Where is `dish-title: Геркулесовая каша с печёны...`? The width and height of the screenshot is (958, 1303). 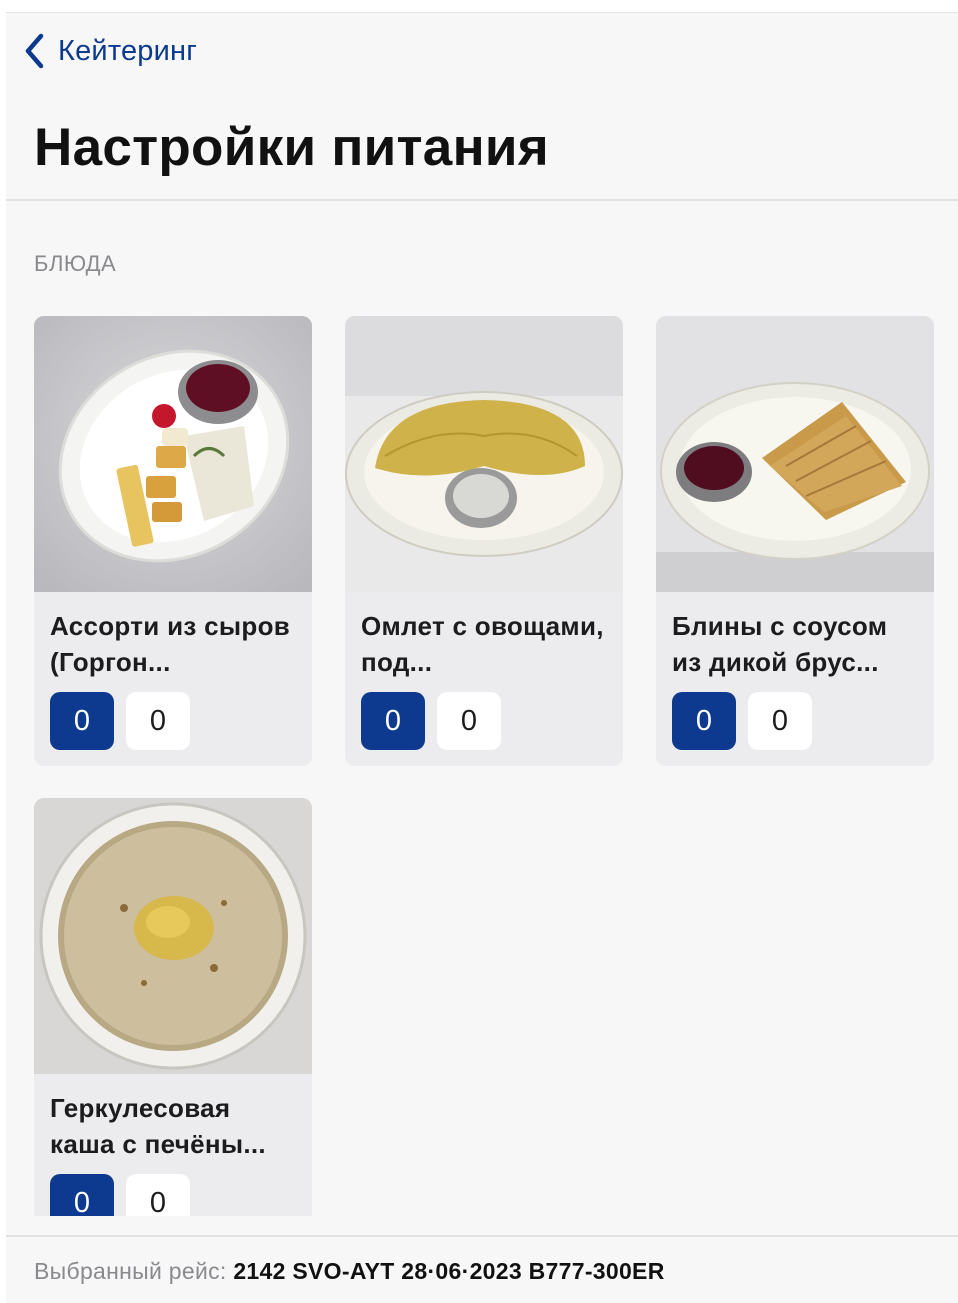 dish-title: Геркулесовая каша с печёны... is located at coordinates (158, 1126).